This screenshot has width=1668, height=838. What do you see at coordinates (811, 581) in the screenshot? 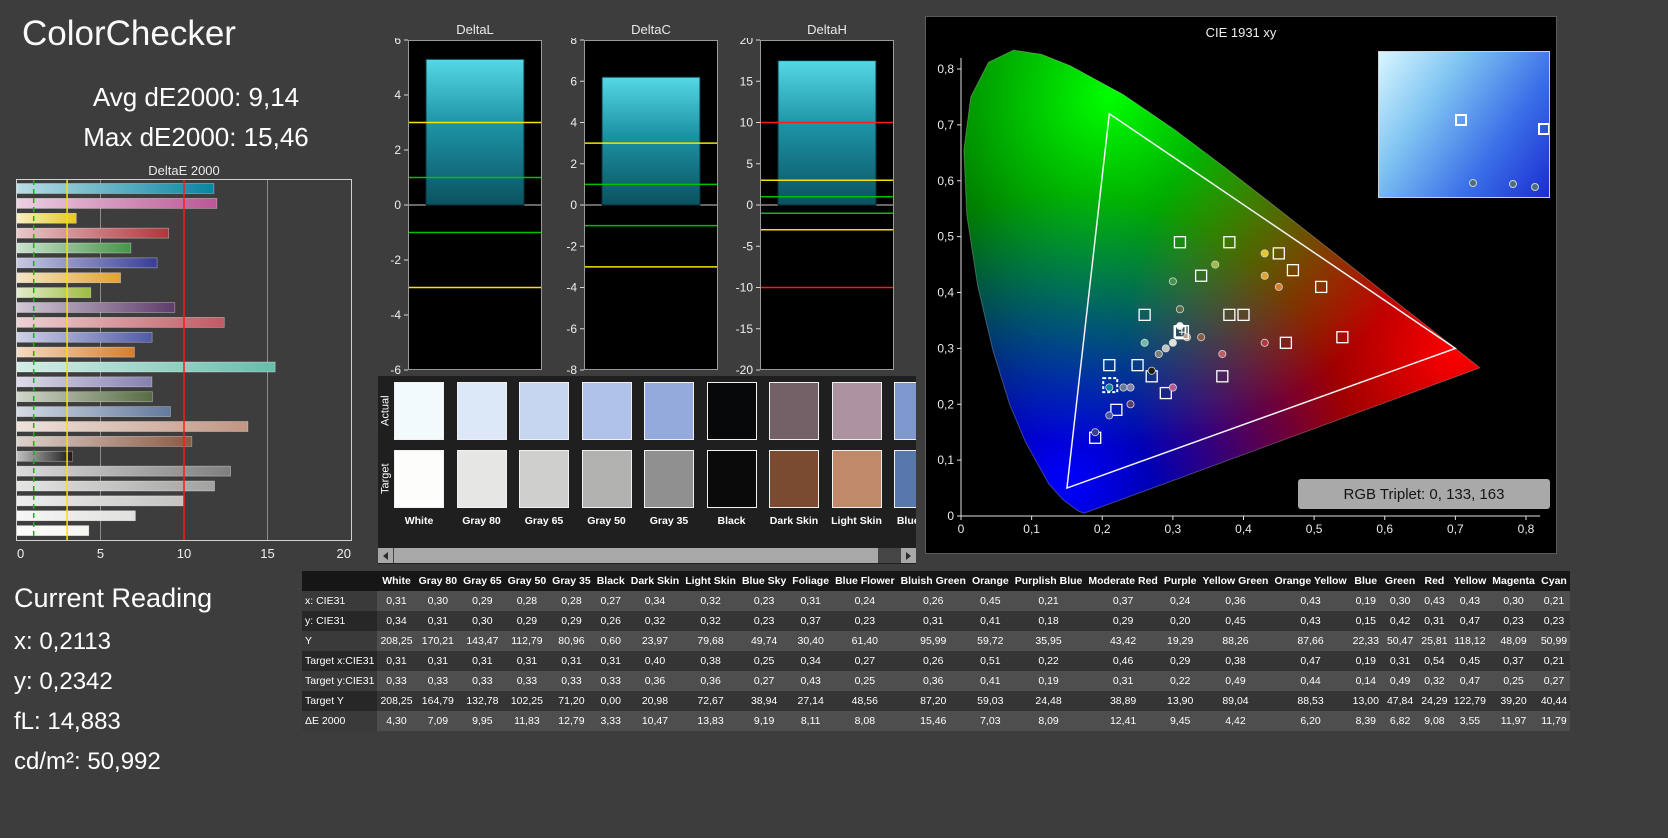
I see `column-header: Foliage` at bounding box center [811, 581].